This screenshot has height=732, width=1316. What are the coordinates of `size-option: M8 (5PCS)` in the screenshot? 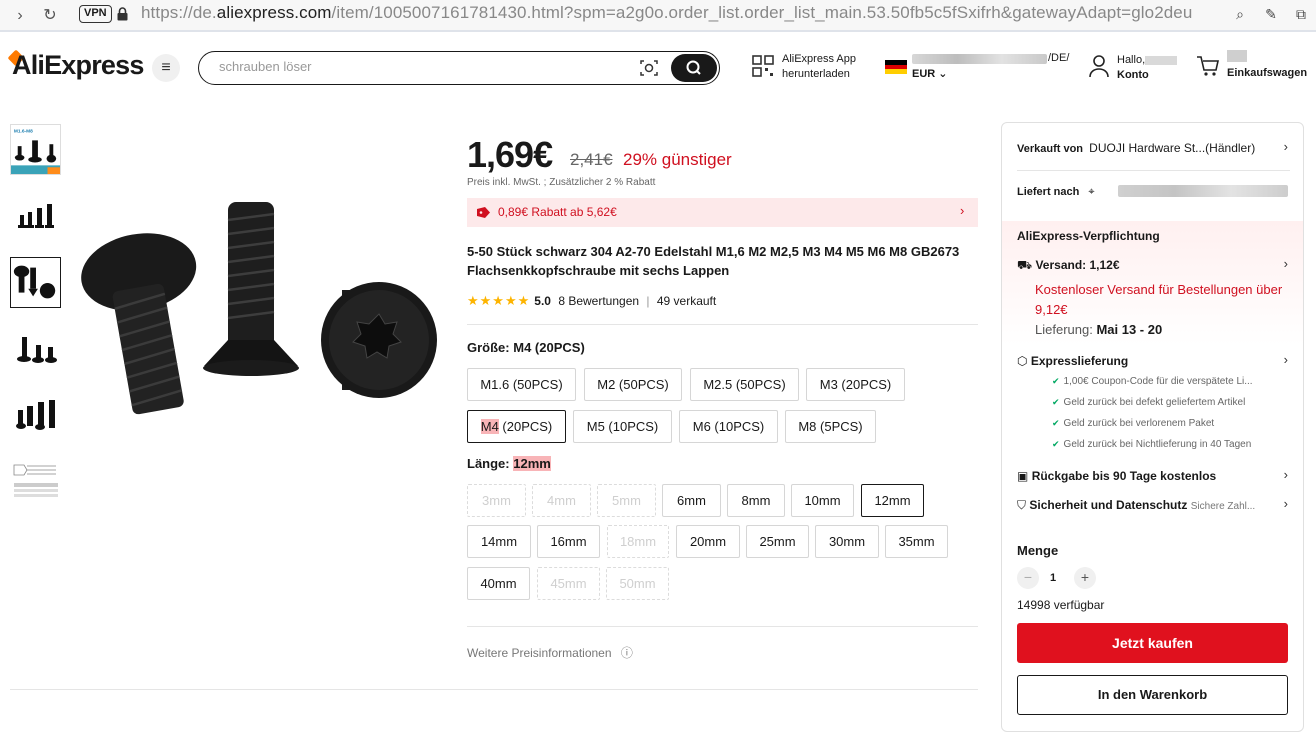 It's located at (830, 426).